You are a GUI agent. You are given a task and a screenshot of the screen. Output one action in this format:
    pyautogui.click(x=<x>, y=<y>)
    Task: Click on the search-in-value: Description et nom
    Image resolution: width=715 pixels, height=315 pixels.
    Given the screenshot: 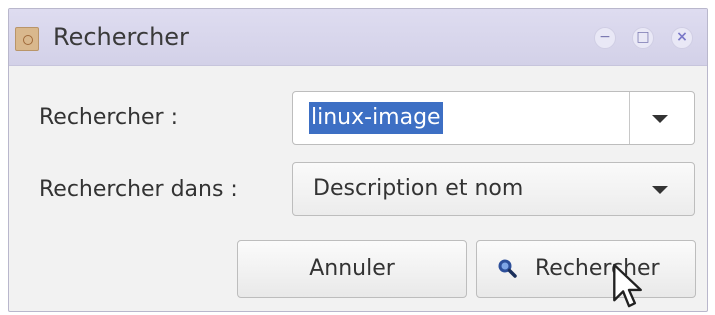 What is the action you would take?
    pyautogui.click(x=418, y=188)
    